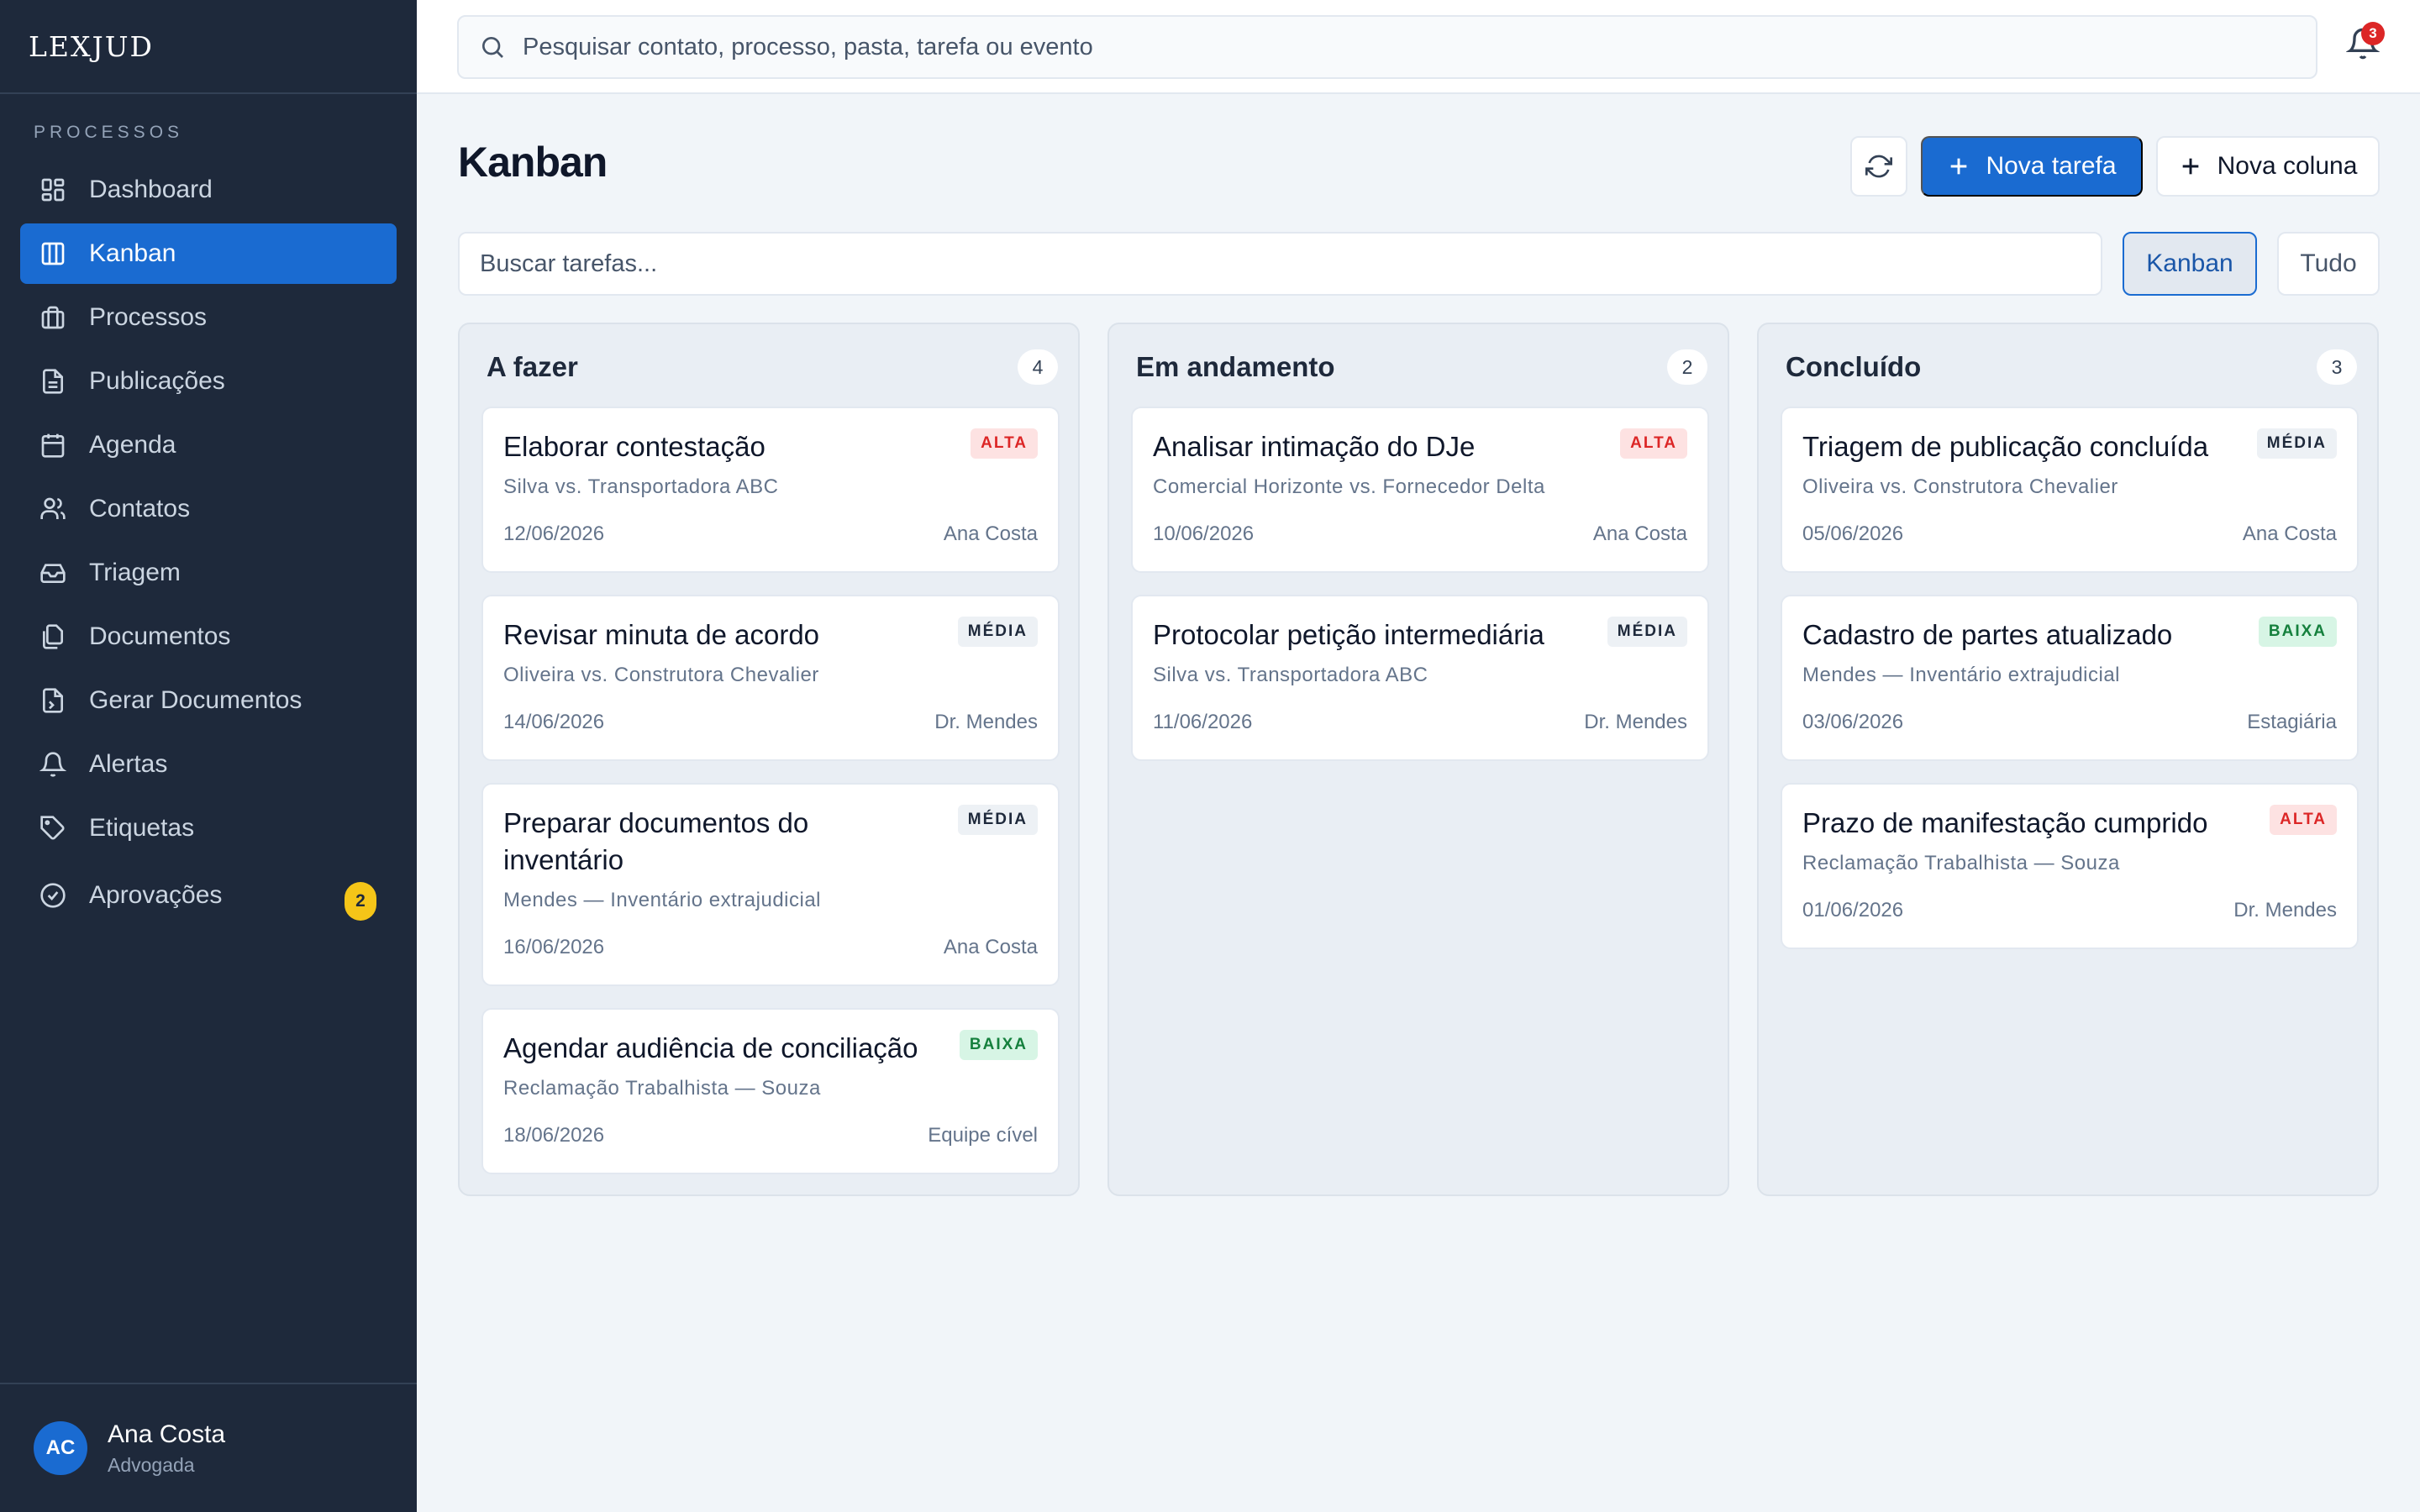  I want to click on sidebar-item-aprovacoes: Aprovações 2, so click(208, 895).